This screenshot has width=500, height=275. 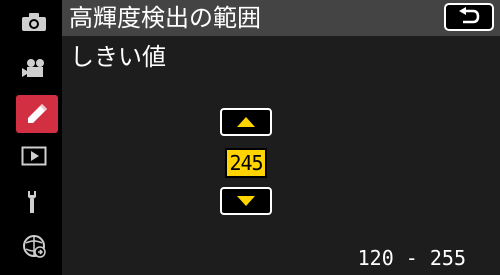 What do you see at coordinates (34, 202) in the screenshot?
I see `wrench-icon` at bounding box center [34, 202].